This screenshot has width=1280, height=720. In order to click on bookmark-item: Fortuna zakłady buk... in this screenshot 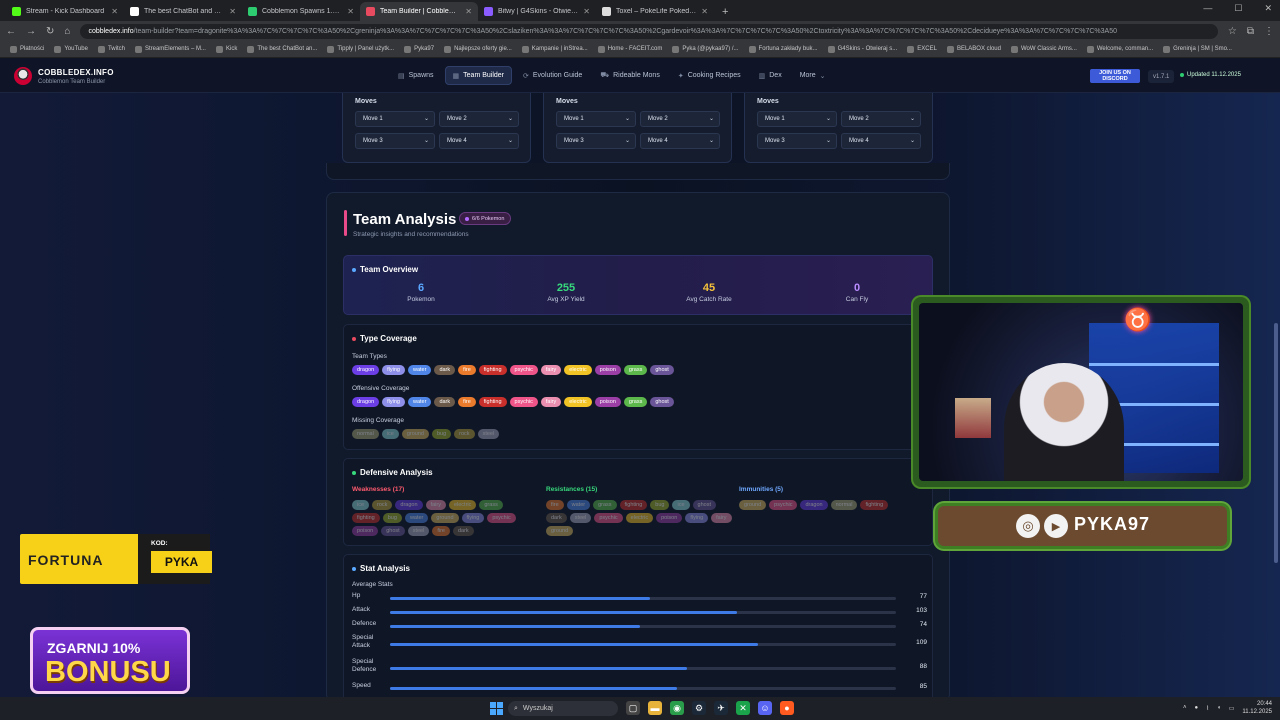, I will do `click(783, 49)`.